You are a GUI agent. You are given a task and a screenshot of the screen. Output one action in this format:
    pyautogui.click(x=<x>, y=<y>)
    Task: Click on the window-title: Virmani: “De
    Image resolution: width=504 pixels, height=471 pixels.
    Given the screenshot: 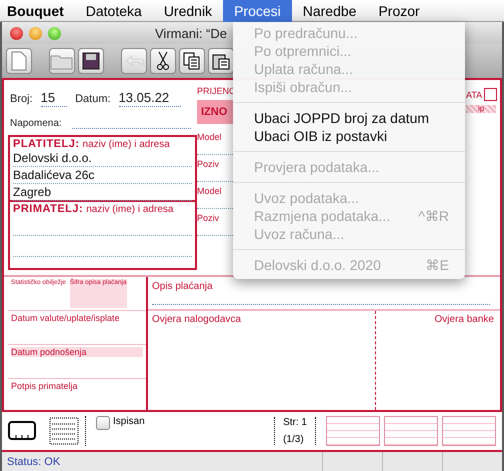 What is the action you would take?
    pyautogui.click(x=191, y=33)
    